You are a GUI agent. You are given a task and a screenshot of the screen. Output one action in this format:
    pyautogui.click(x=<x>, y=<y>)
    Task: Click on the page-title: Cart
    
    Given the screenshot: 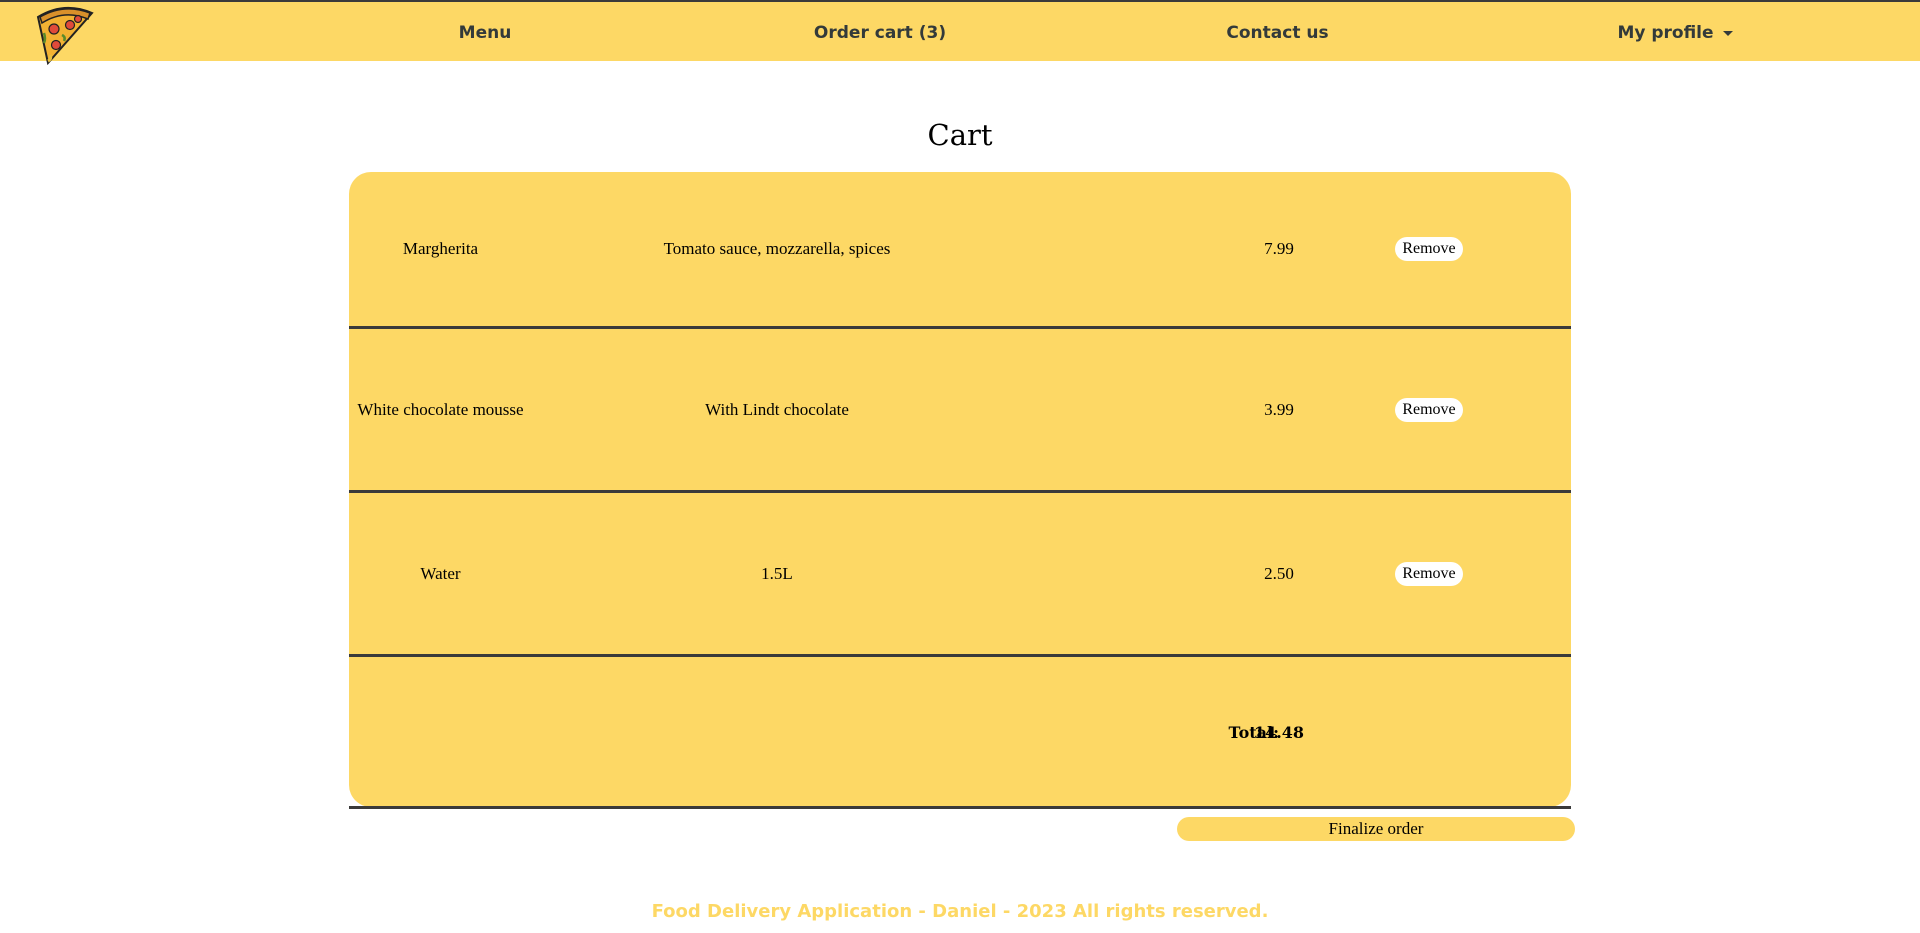 What is the action you would take?
    pyautogui.click(x=960, y=135)
    